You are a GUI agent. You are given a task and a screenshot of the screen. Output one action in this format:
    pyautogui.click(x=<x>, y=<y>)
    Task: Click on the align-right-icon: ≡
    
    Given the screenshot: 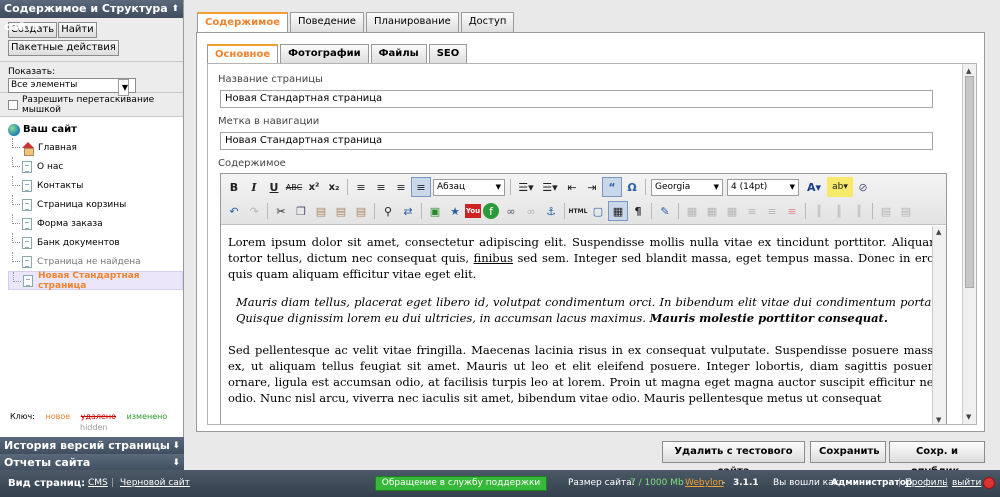 What is the action you would take?
    pyautogui.click(x=401, y=187)
    